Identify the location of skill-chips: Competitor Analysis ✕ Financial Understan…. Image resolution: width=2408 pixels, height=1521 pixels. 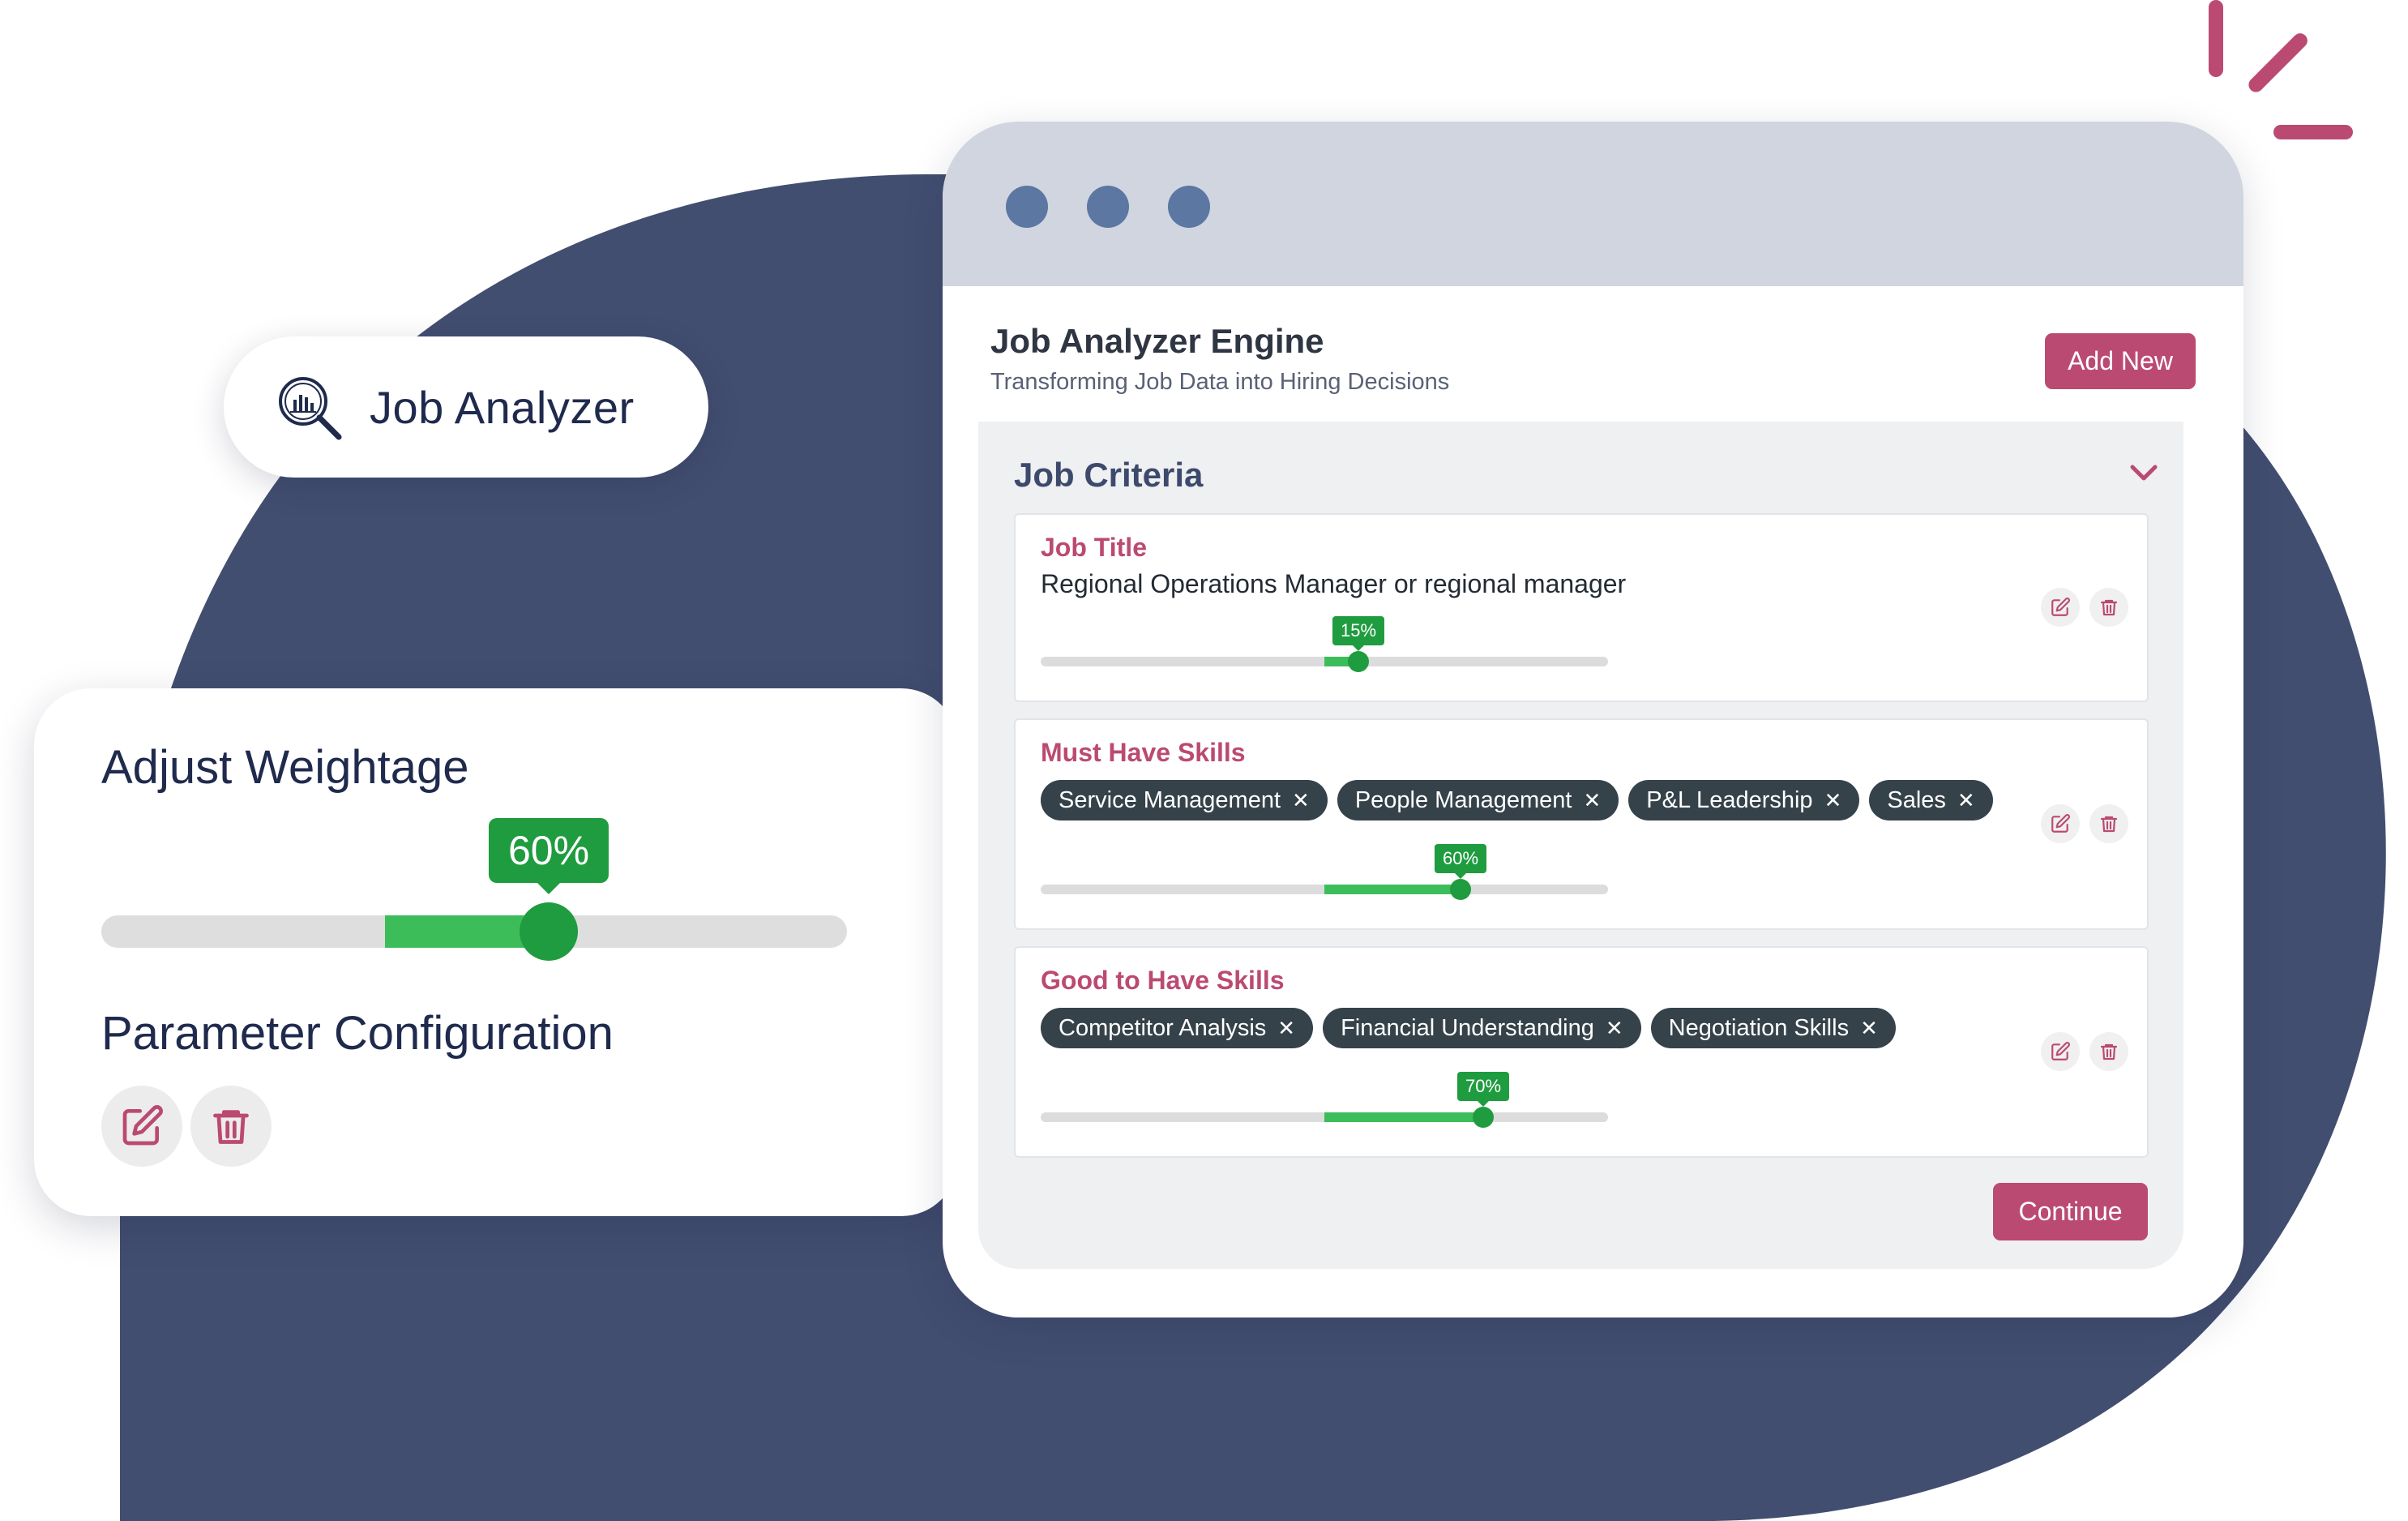
(1468, 1028).